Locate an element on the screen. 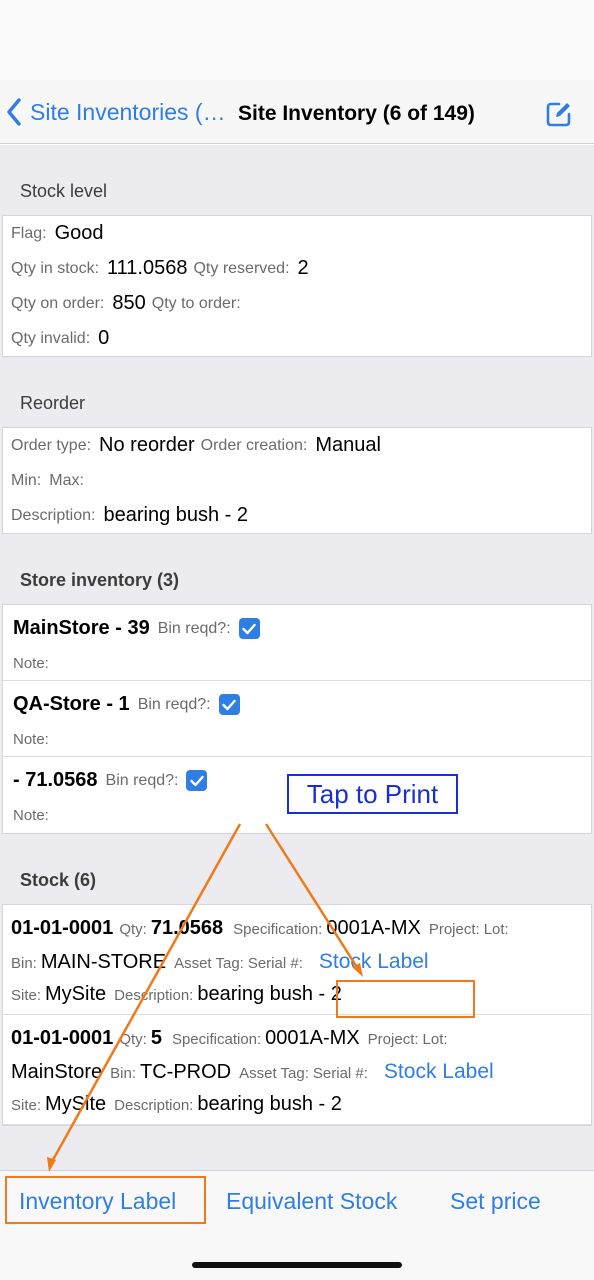 The image size is (594, 1280). tap-to-print-callout: Tap to Print is located at coordinates (372, 794).